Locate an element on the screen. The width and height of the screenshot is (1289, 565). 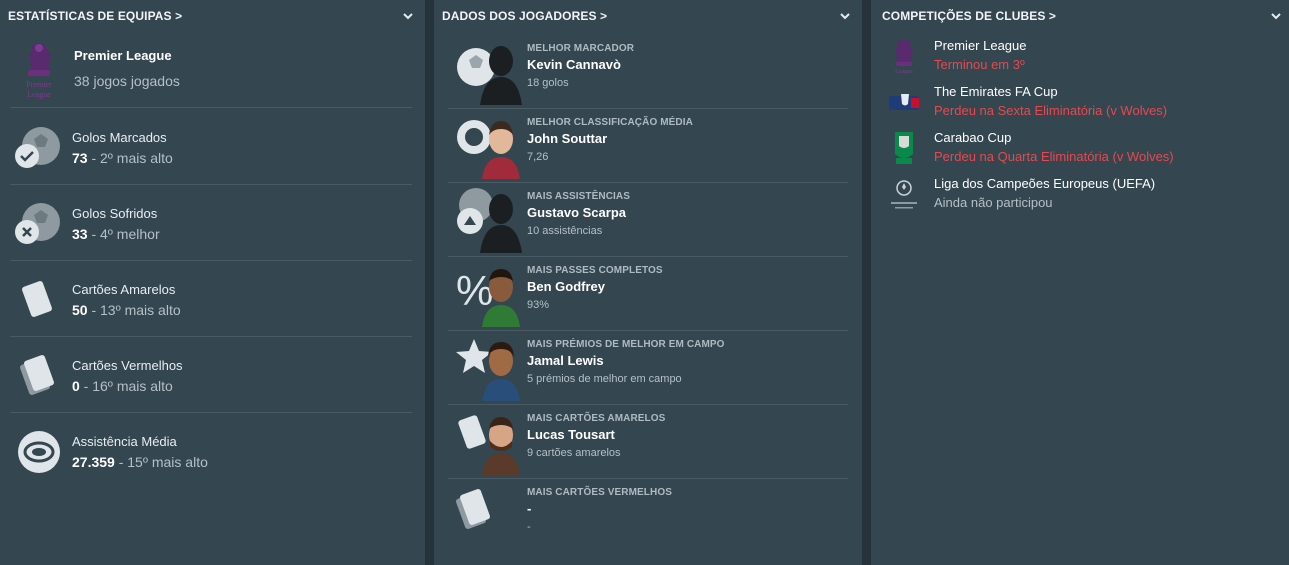
player-value: 93% is located at coordinates (538, 305).